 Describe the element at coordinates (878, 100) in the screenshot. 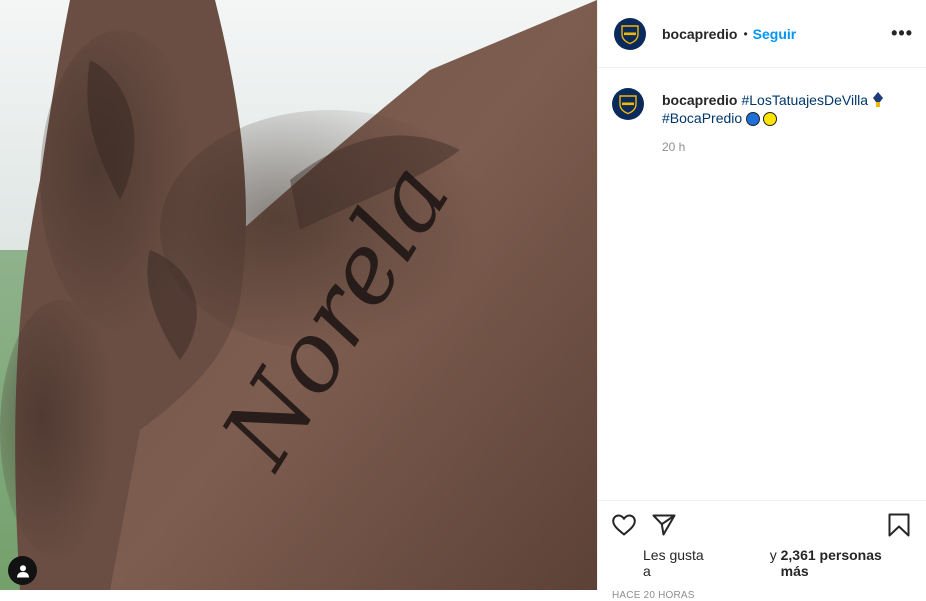

I see `fountain-pen-emoji-icon` at that location.